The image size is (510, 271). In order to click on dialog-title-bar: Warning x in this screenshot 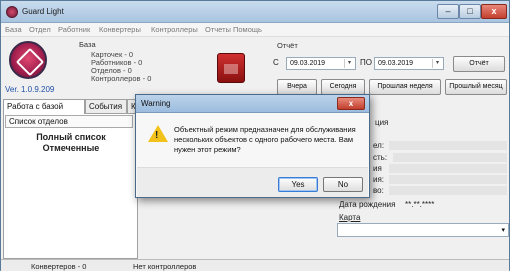, I will do `click(252, 104)`.